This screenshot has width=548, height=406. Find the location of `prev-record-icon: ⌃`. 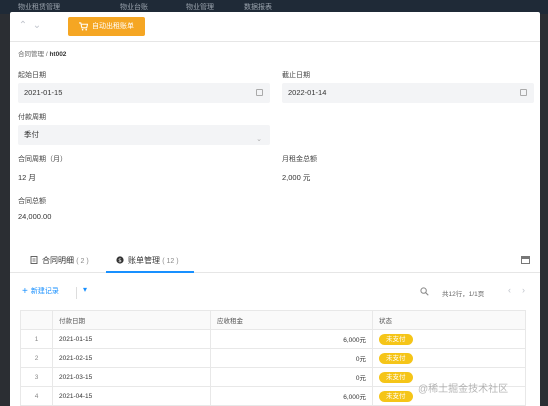

prev-record-icon: ⌃ is located at coordinates (23, 26).